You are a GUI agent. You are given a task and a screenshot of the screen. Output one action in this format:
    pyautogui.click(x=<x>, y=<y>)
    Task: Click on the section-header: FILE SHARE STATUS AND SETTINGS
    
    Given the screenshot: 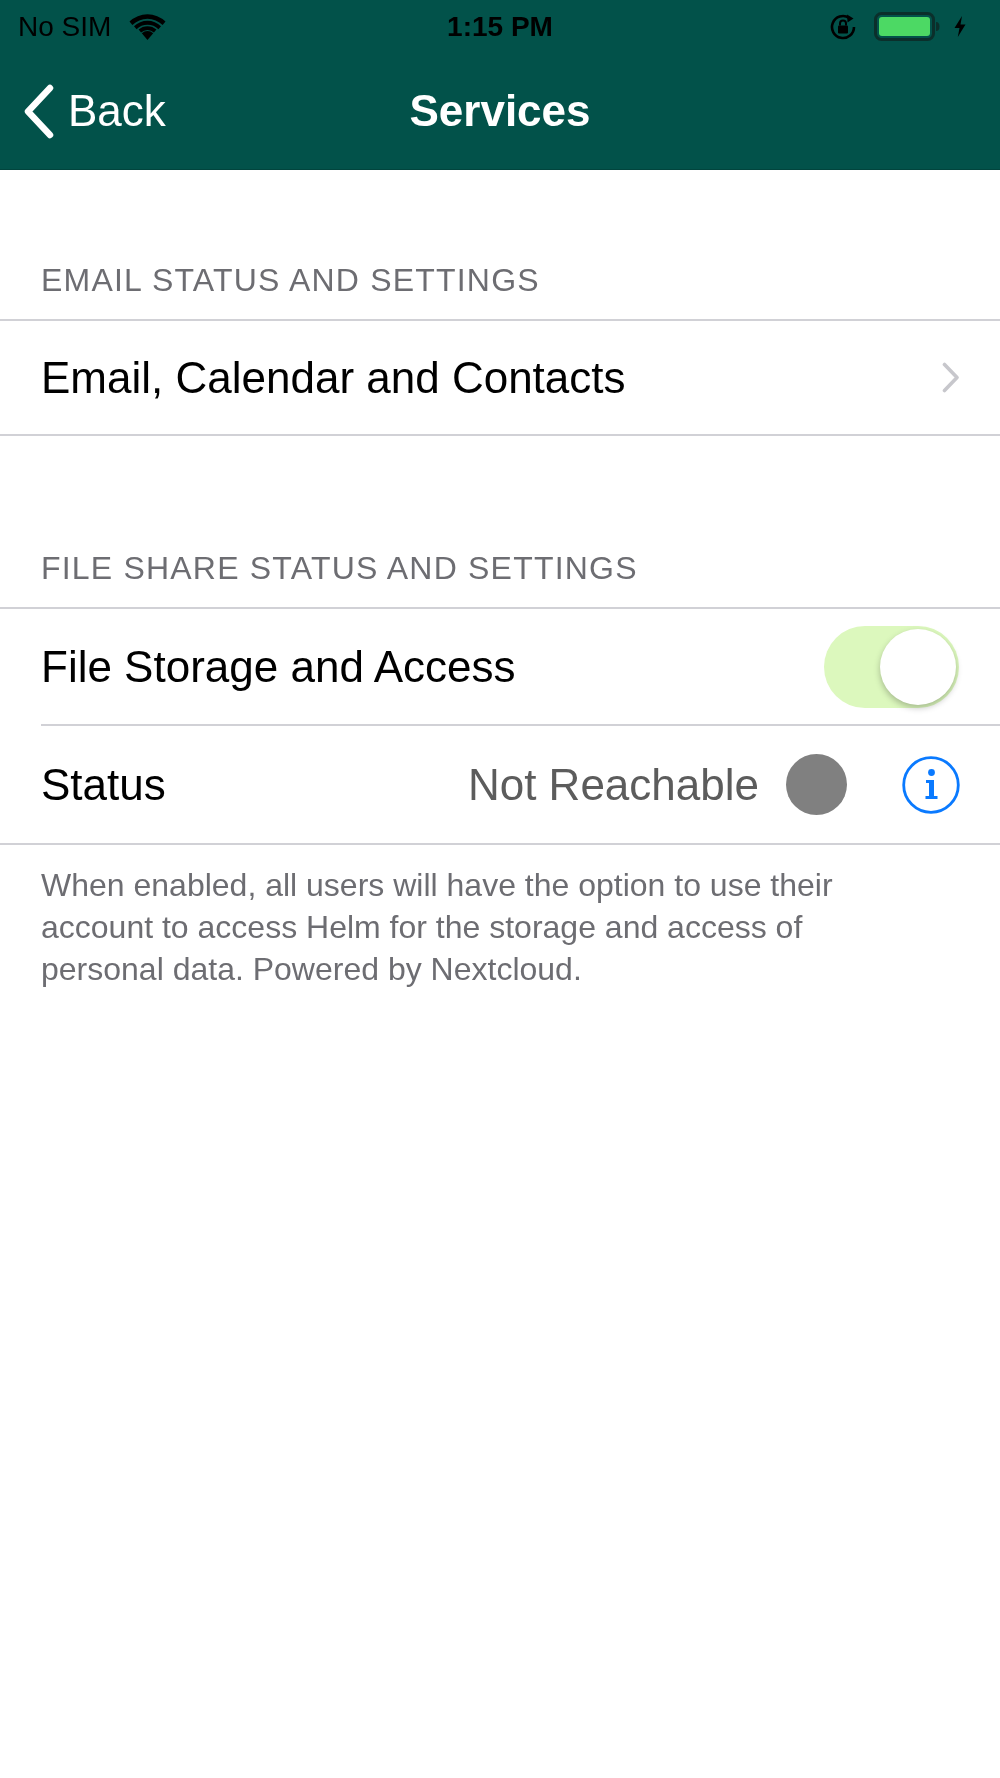 What is the action you would take?
    pyautogui.click(x=339, y=568)
    